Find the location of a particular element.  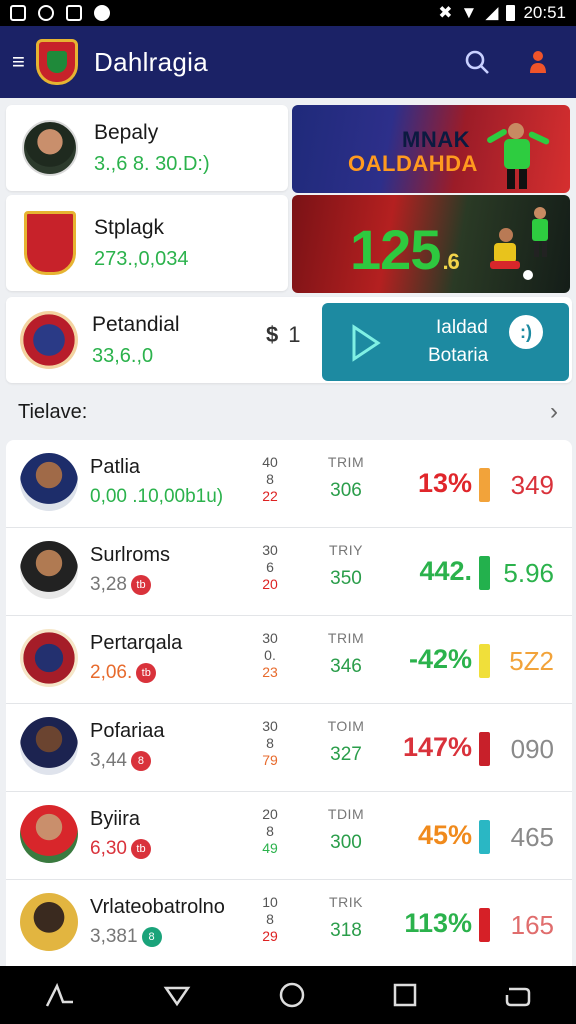

player-sub: 3,28 tb is located at coordinates (120, 585).